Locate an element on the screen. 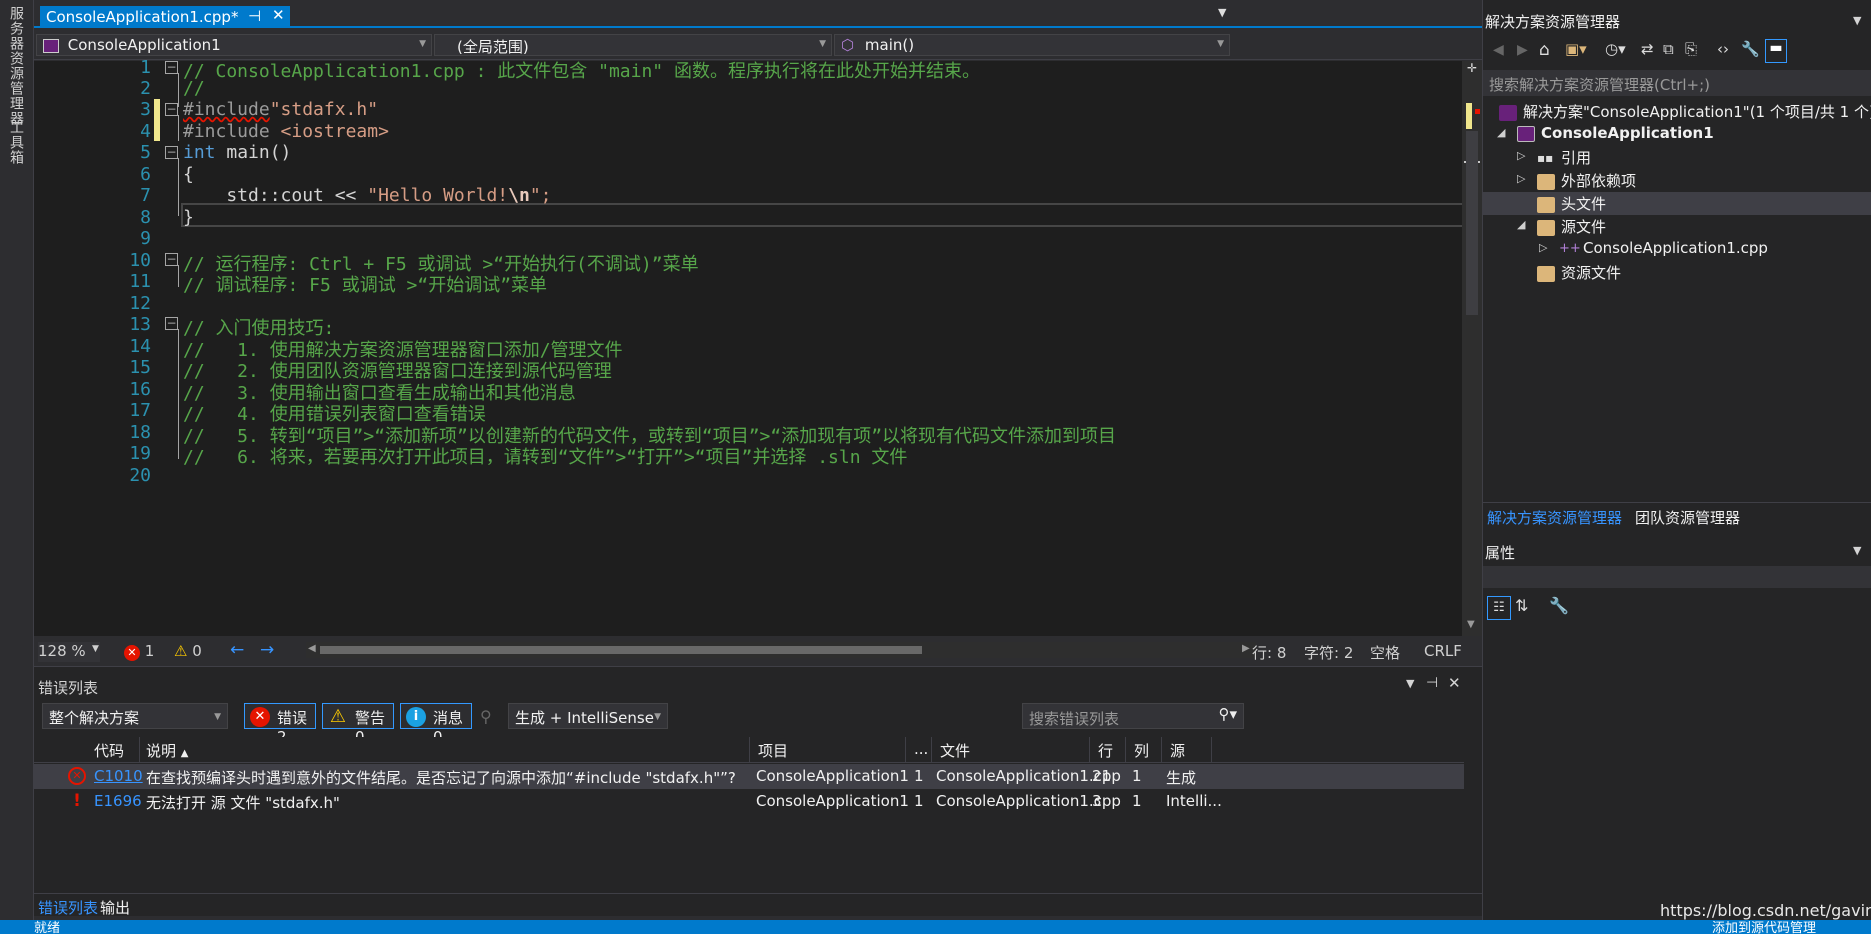 This screenshot has height=934, width=1871. collapse-all-icon: ⧉ is located at coordinates (1668, 49).